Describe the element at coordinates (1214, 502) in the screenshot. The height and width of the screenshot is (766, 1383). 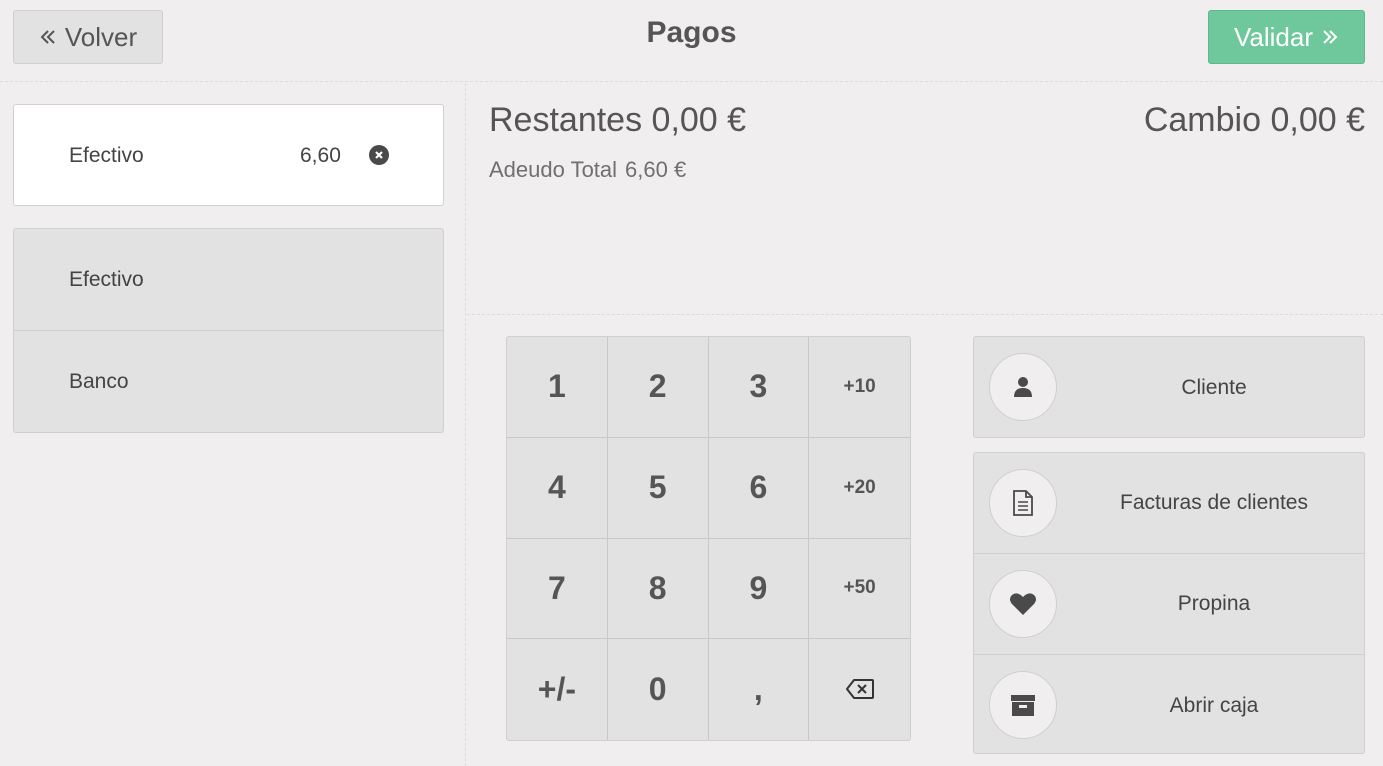
I see `invoice-button-label: Facturas de clientes` at that location.